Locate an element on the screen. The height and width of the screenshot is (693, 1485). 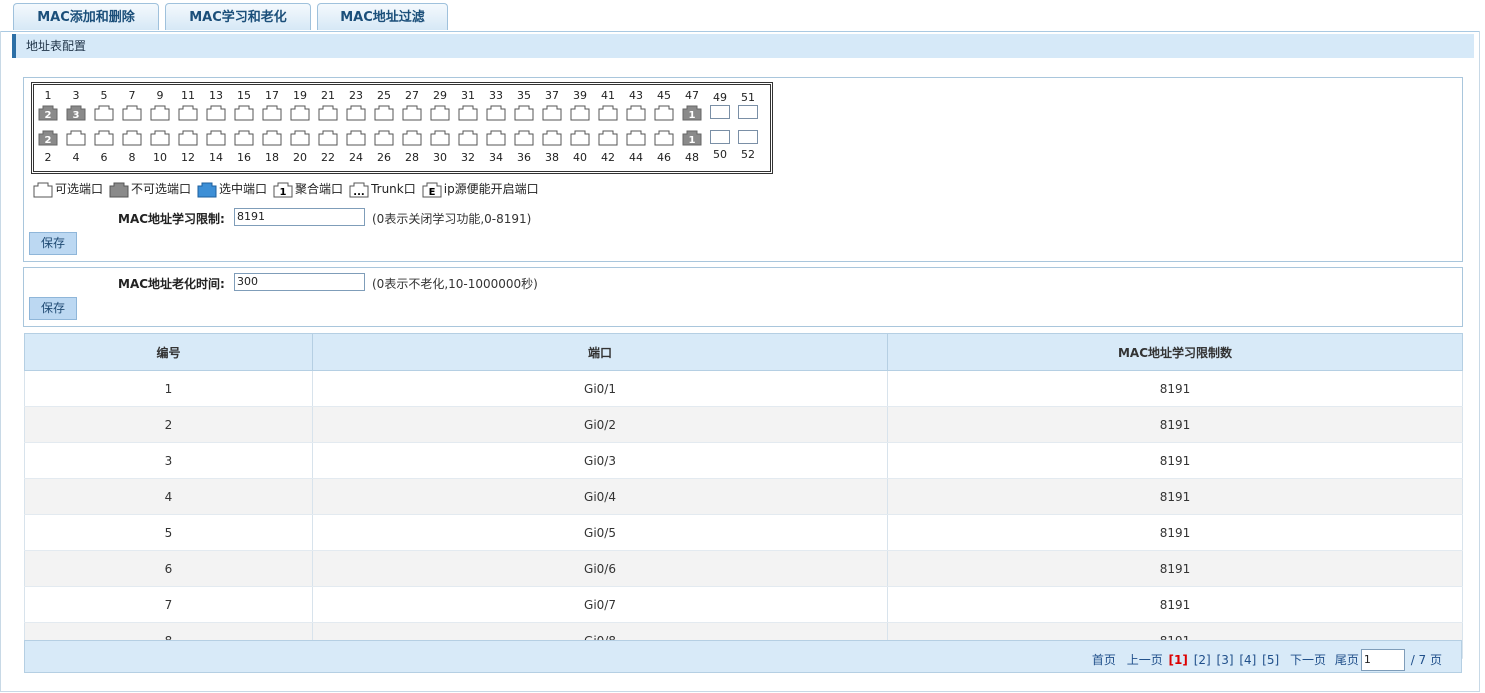
cell-port: Gi0/2 is located at coordinates (600, 424).